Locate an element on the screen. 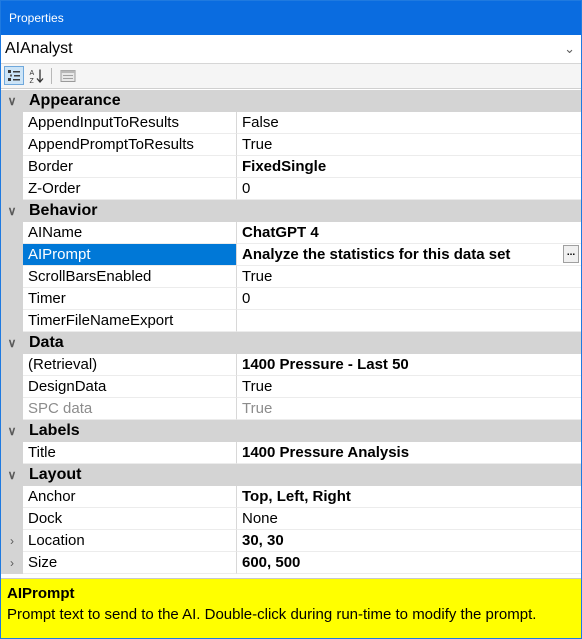  property-value: None is located at coordinates (409, 519).